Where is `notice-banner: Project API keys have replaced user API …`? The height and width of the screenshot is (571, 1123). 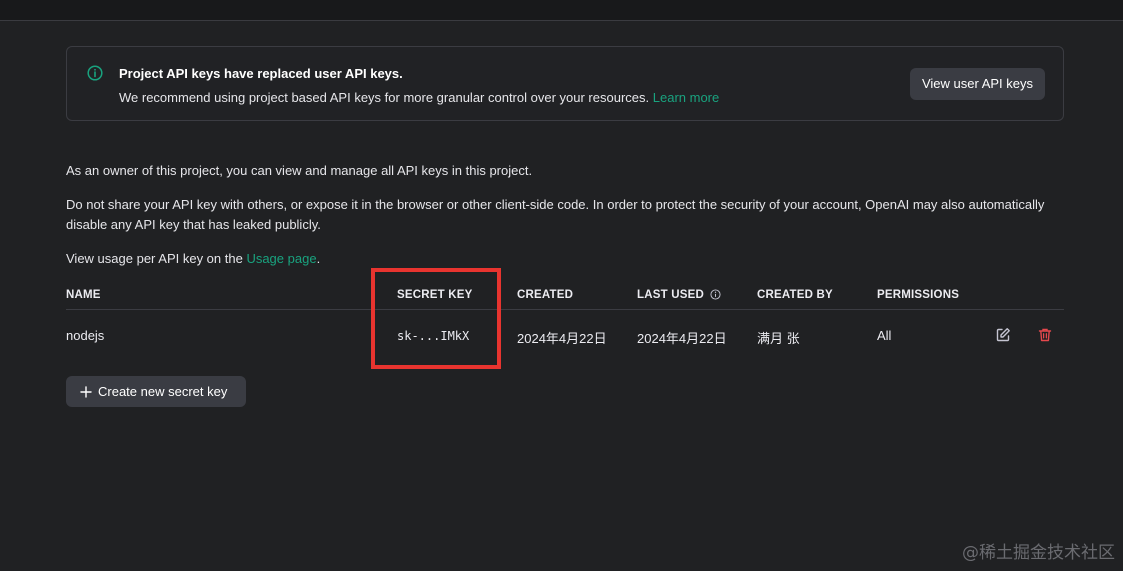 notice-banner: Project API keys have replaced user API … is located at coordinates (565, 83).